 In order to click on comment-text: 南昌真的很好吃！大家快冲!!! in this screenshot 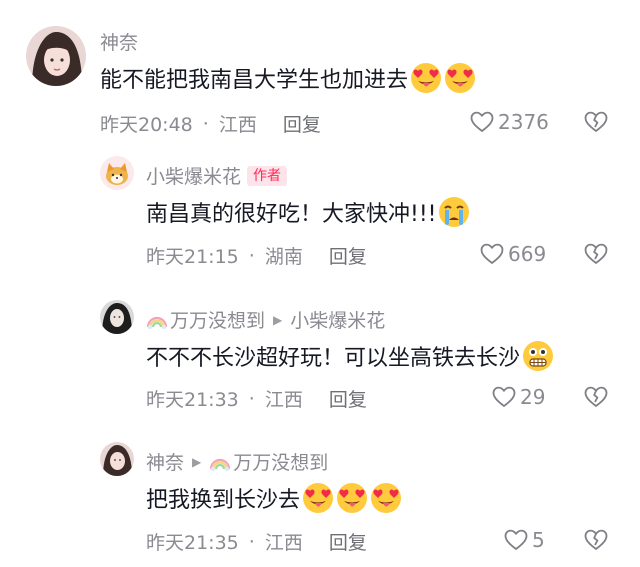, I will do `click(308, 212)`.